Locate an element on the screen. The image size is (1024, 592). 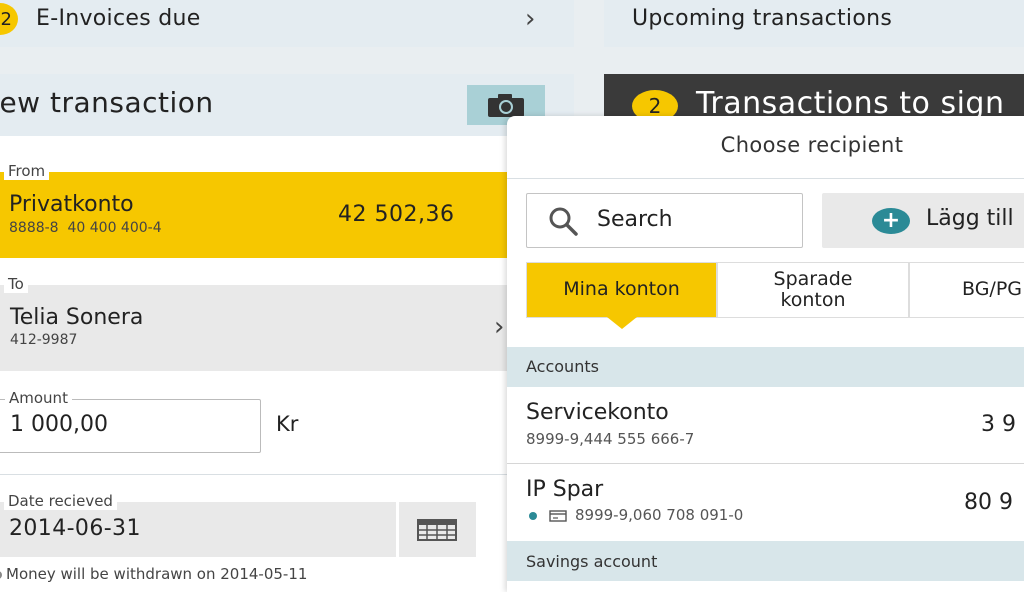
account-number: 8999-9,060 708 091-0 is located at coordinates (659, 515).